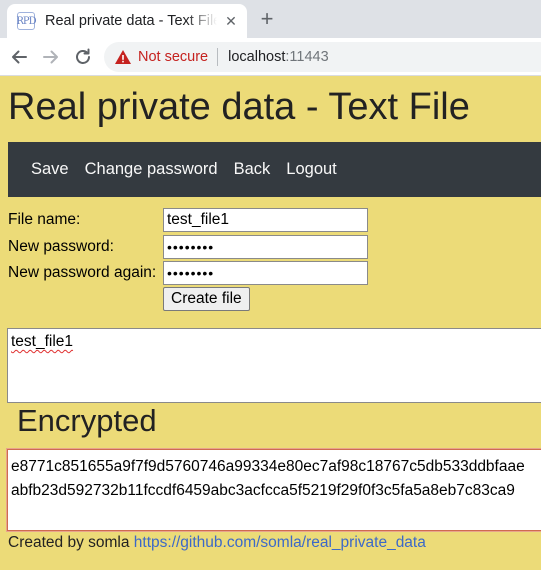 This screenshot has height=570, width=541. What do you see at coordinates (218, 57) in the screenshot?
I see `address-divider` at bounding box center [218, 57].